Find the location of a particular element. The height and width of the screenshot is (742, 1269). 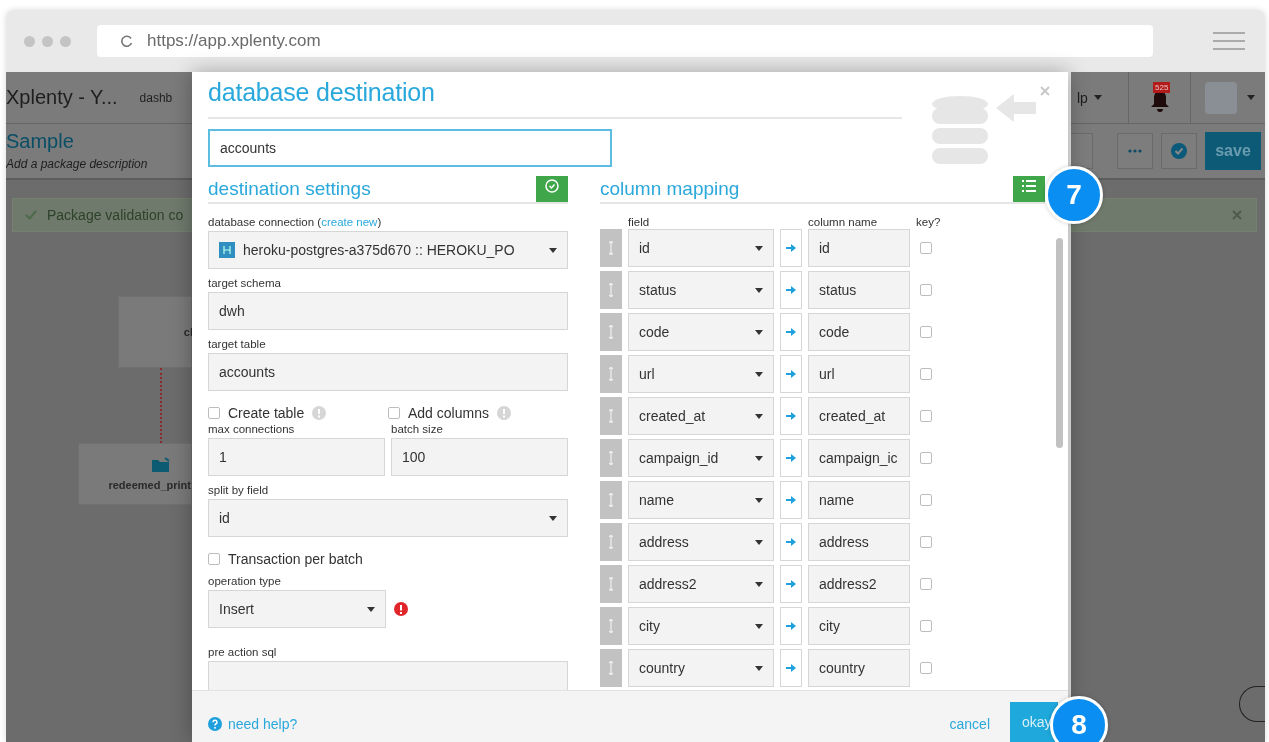

field-select: name is located at coordinates (701, 500).